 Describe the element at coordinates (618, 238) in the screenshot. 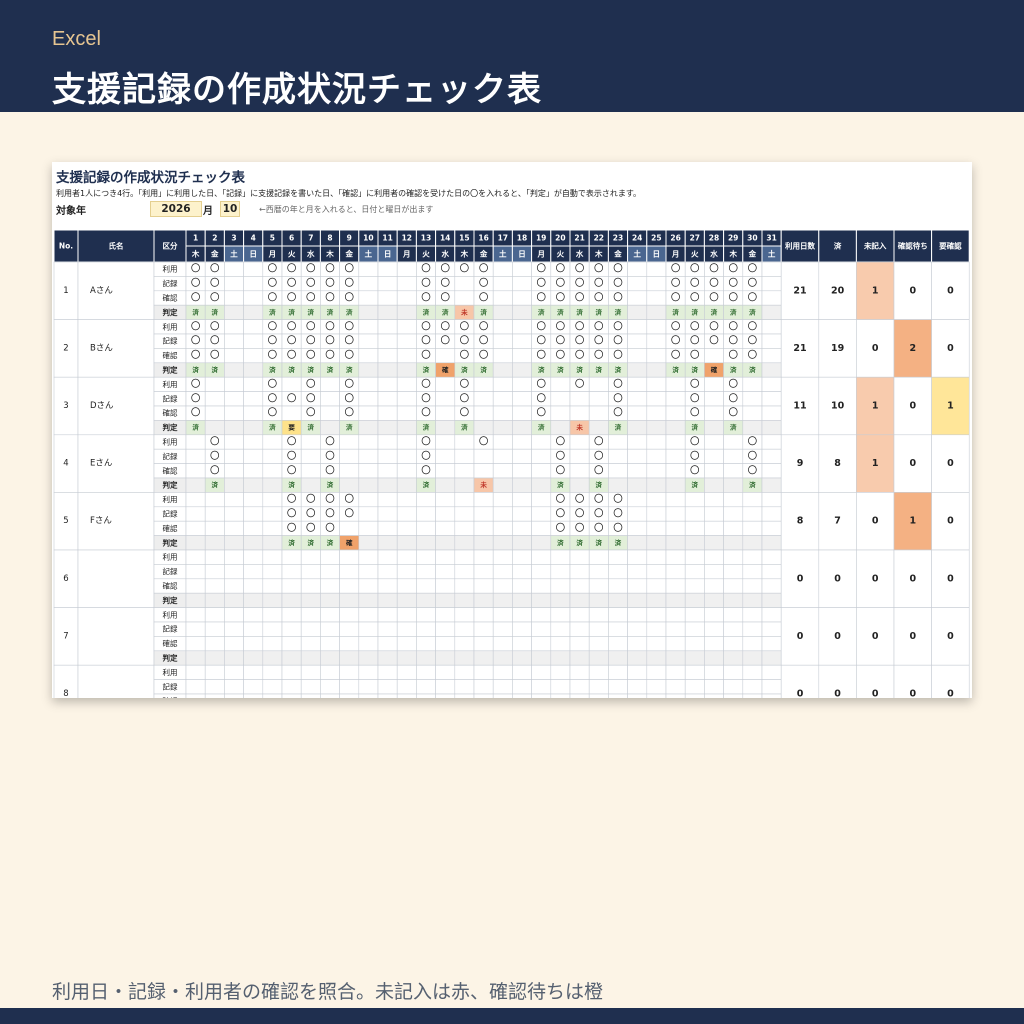

I see `day-number: 23` at that location.